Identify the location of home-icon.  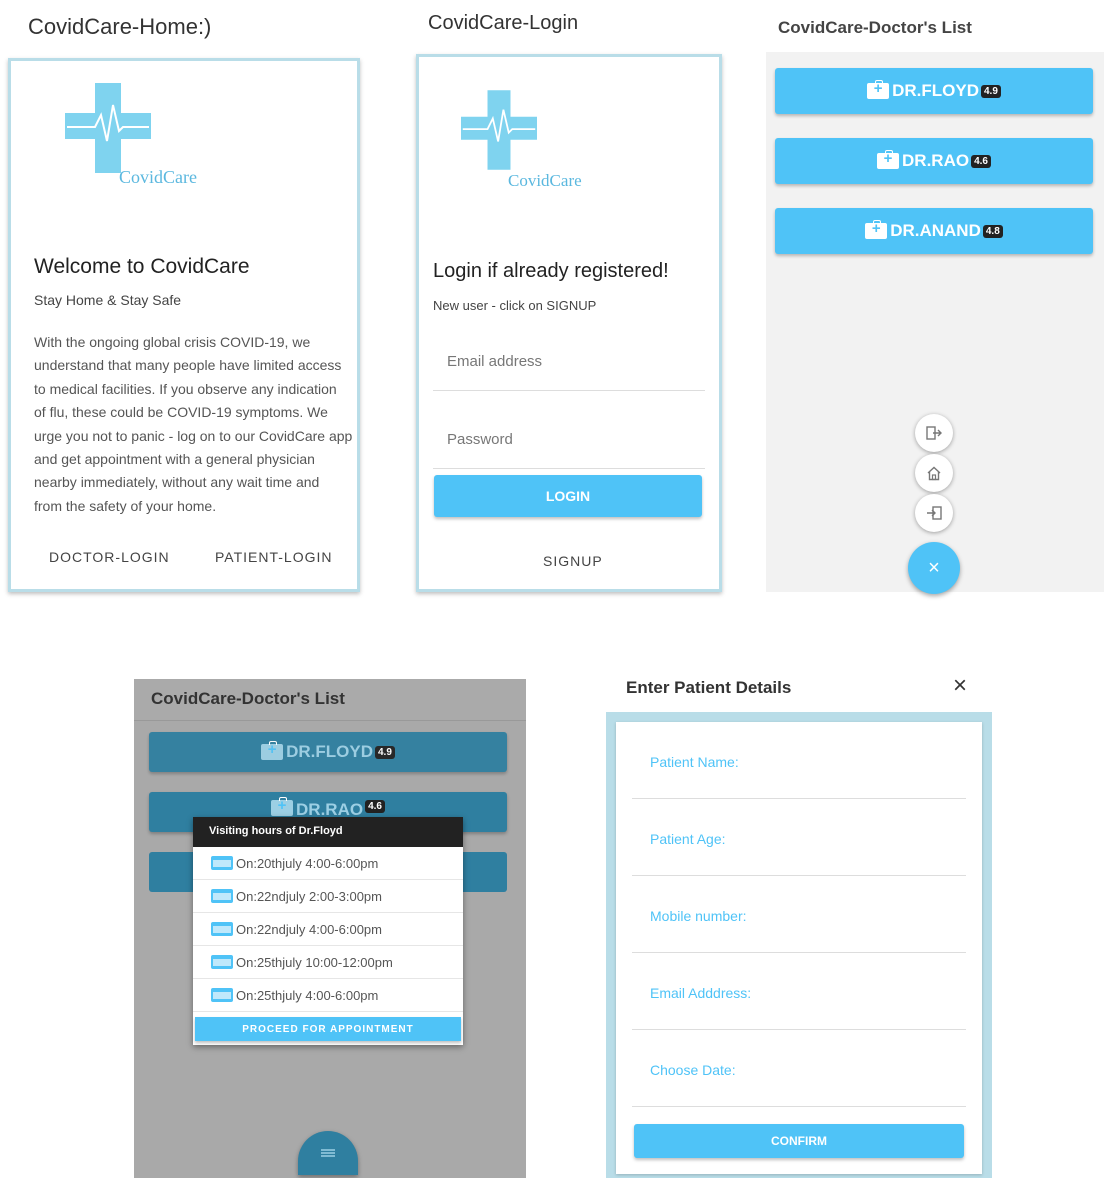
(934, 473).